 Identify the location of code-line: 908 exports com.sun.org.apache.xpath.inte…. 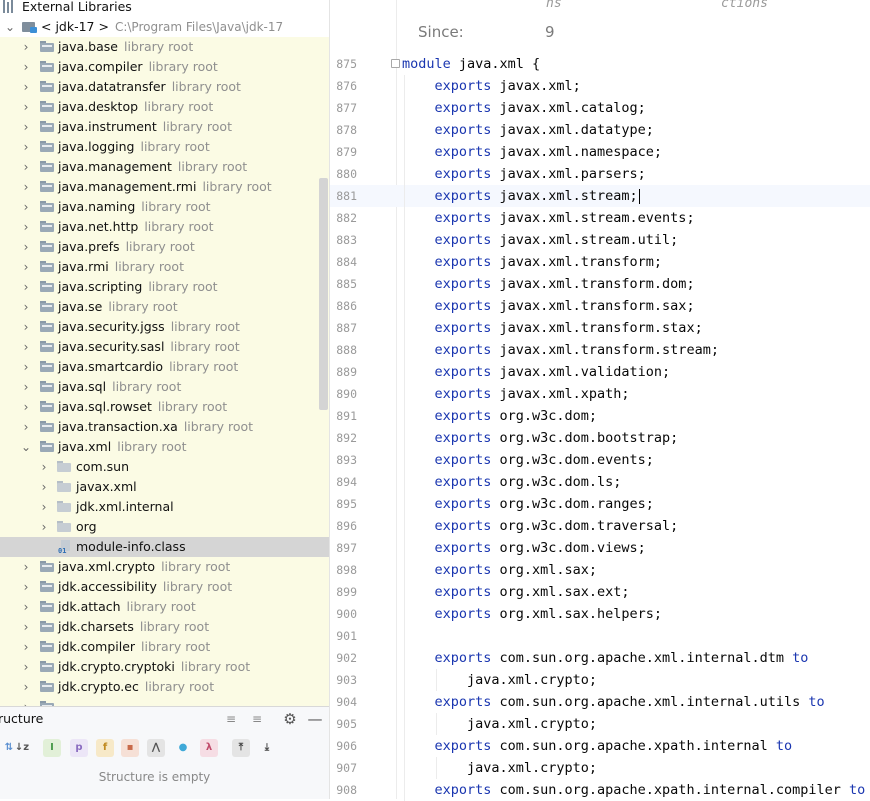
(600, 790).